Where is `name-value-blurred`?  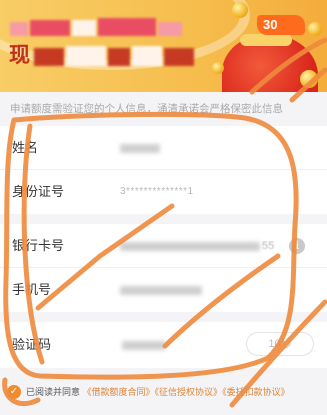 name-value-blurred is located at coordinates (140, 148).